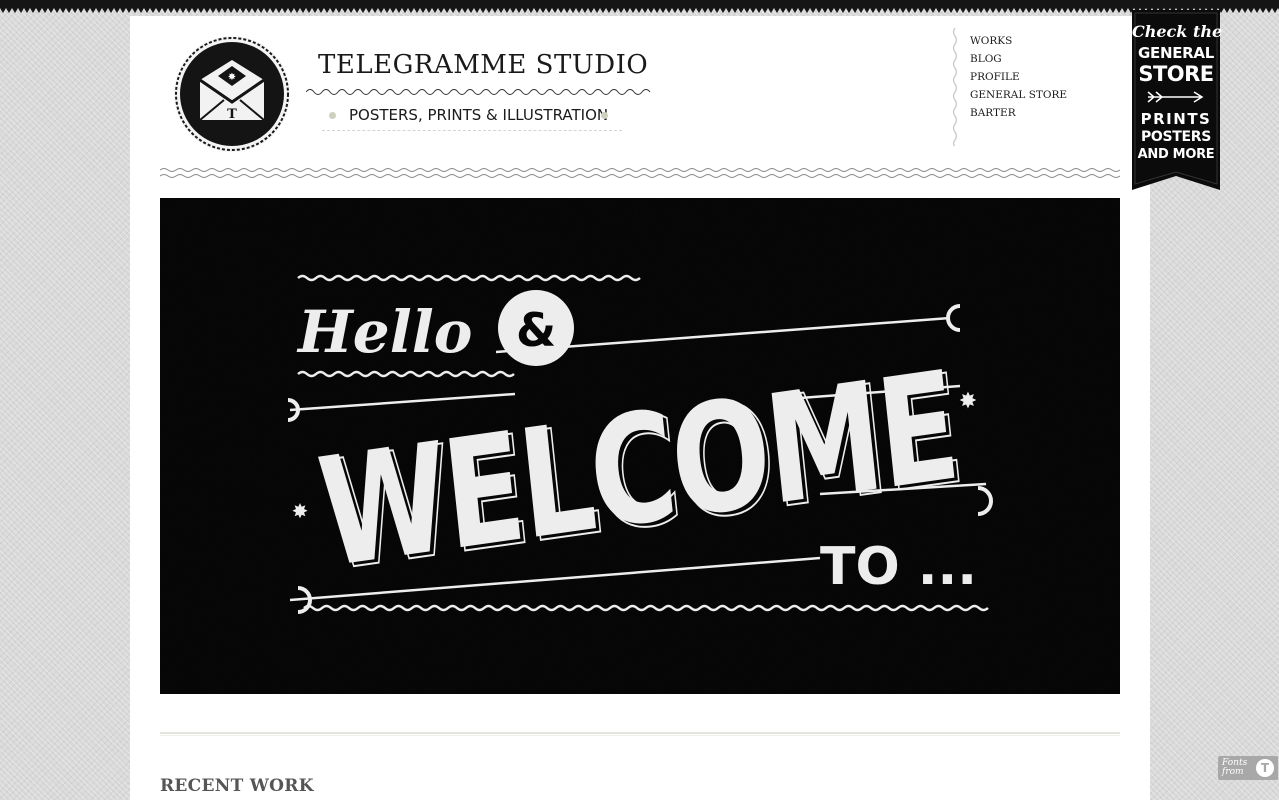 This screenshot has height=800, width=1279. I want to click on fonts-from-badge: Fonts from T, so click(1248, 768).